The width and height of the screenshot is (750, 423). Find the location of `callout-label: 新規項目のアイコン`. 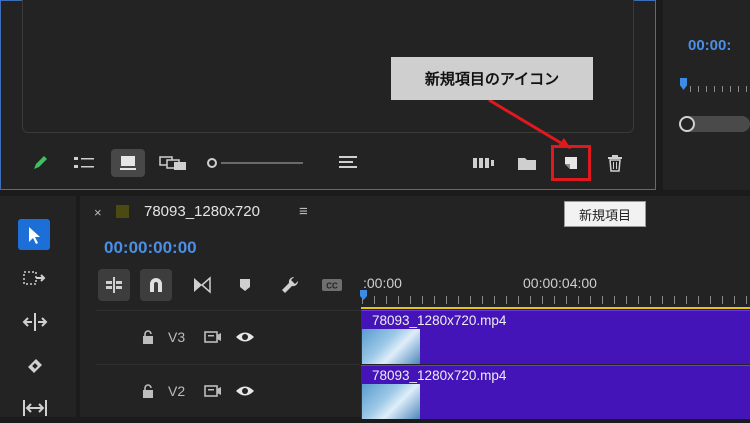

callout-label: 新規項目のアイコン is located at coordinates (492, 78).